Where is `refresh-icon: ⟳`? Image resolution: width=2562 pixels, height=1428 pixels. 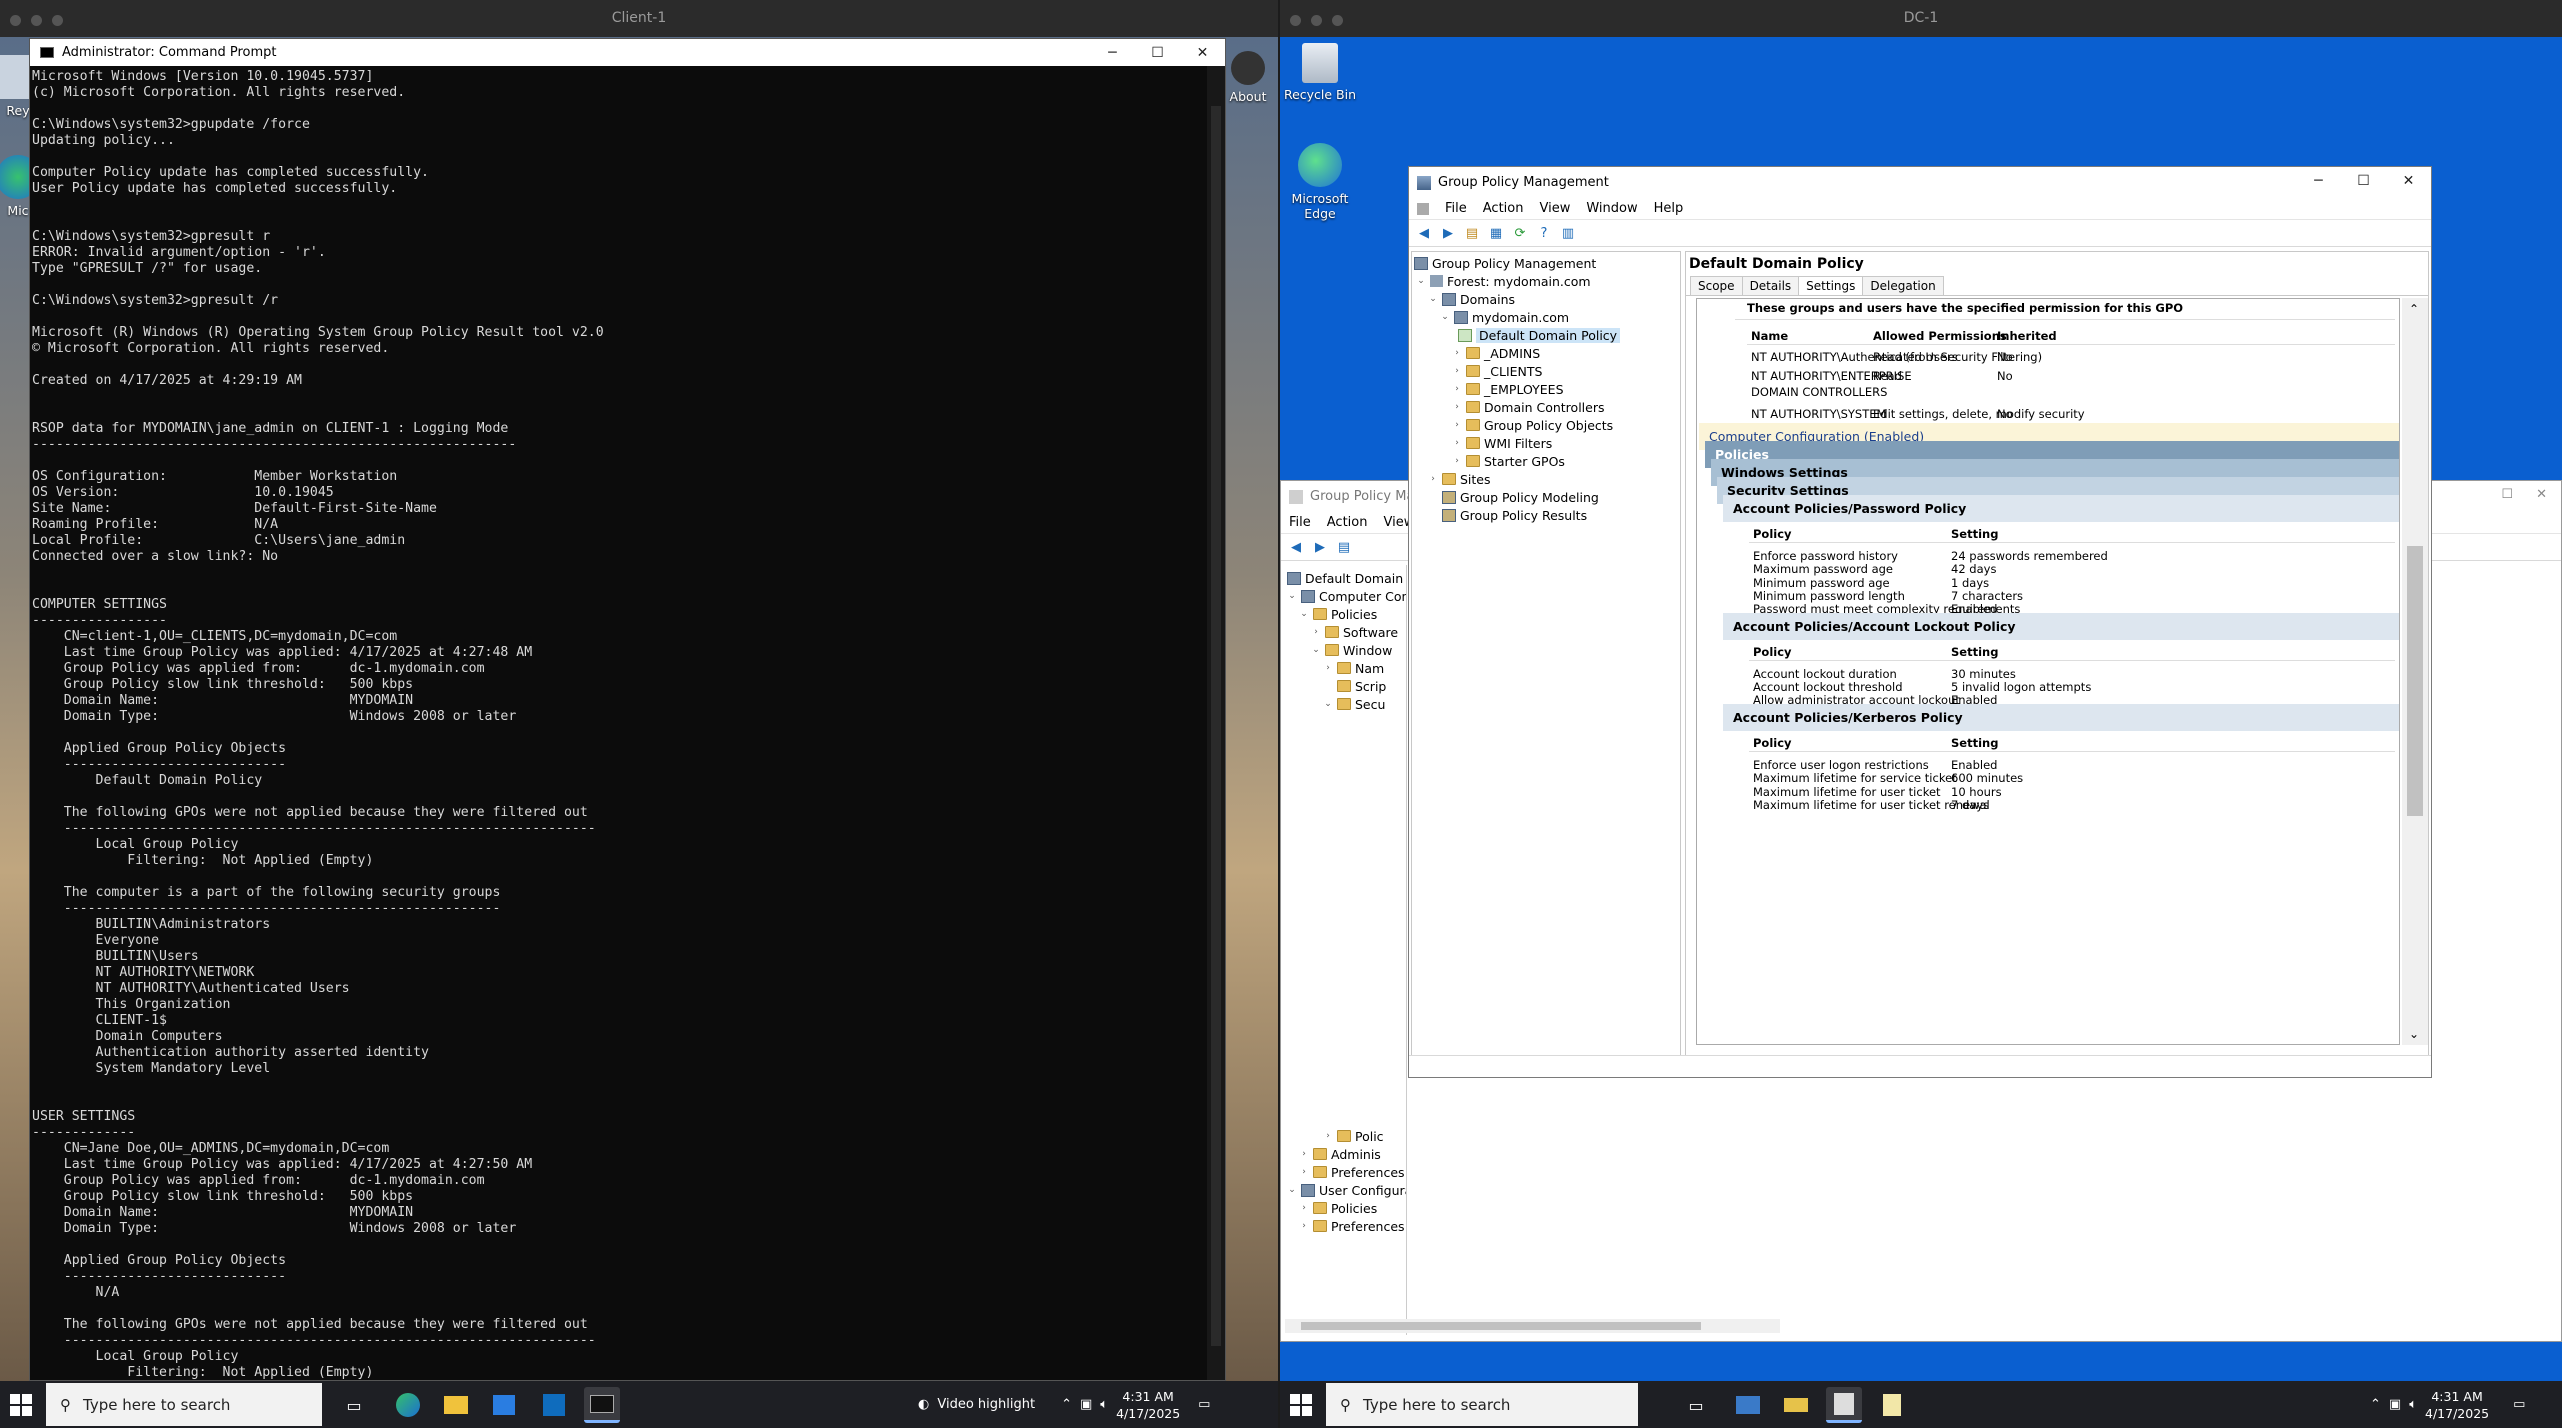 refresh-icon: ⟳ is located at coordinates (1520, 233).